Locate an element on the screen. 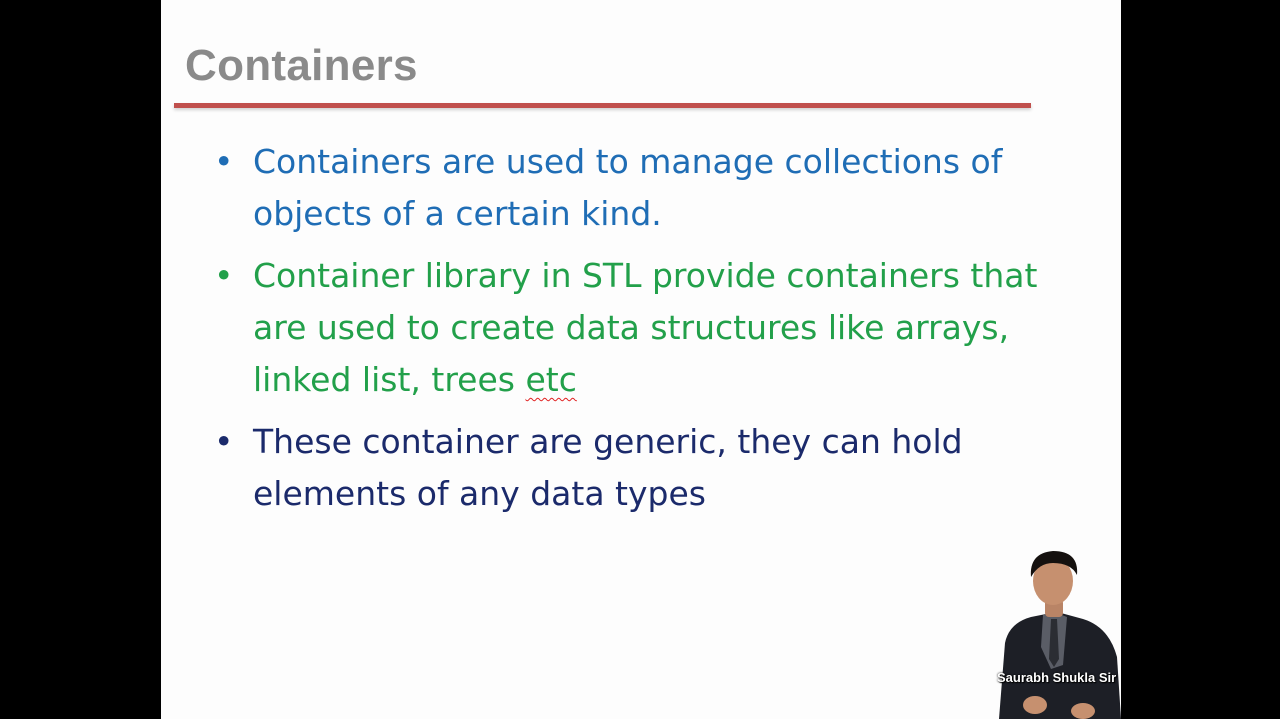 Image resolution: width=1280 pixels, height=719 pixels. presenter-figure-icon is located at coordinates (1060, 635).